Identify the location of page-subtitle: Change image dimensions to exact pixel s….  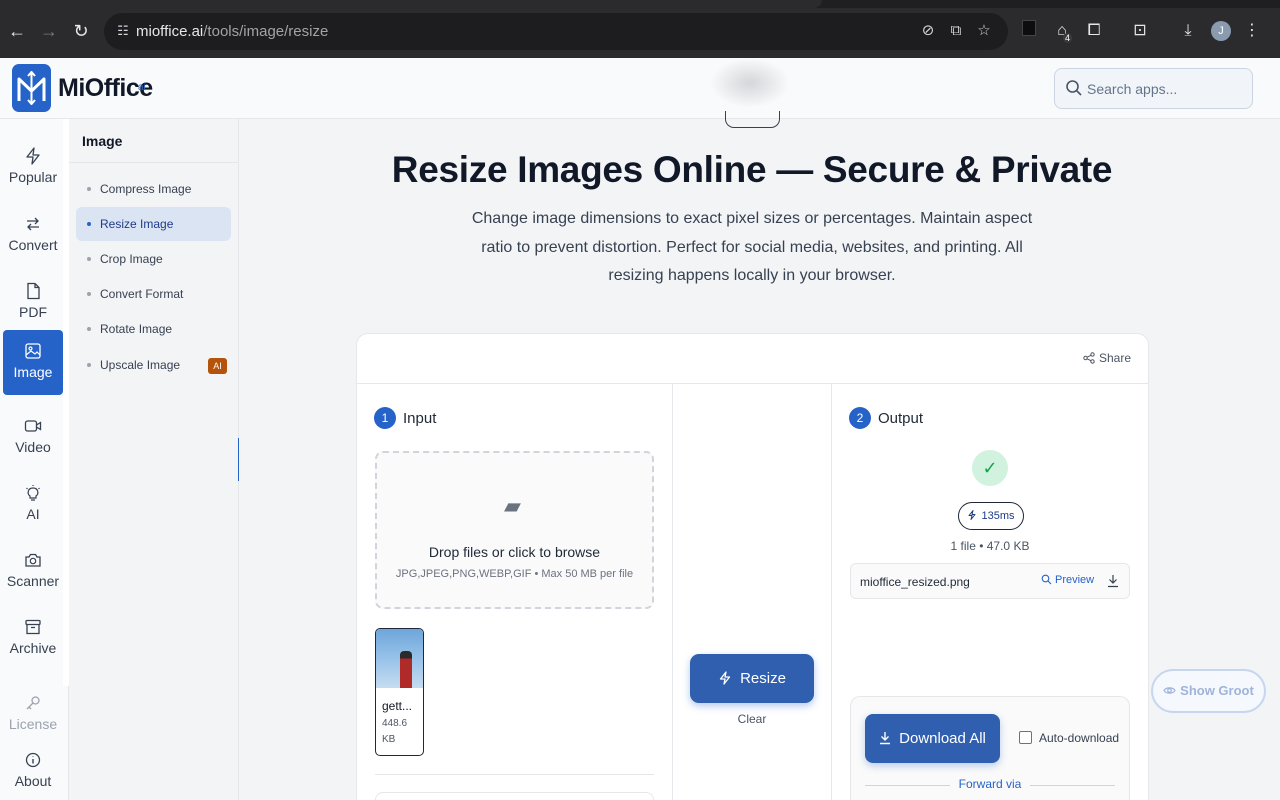
(752, 247).